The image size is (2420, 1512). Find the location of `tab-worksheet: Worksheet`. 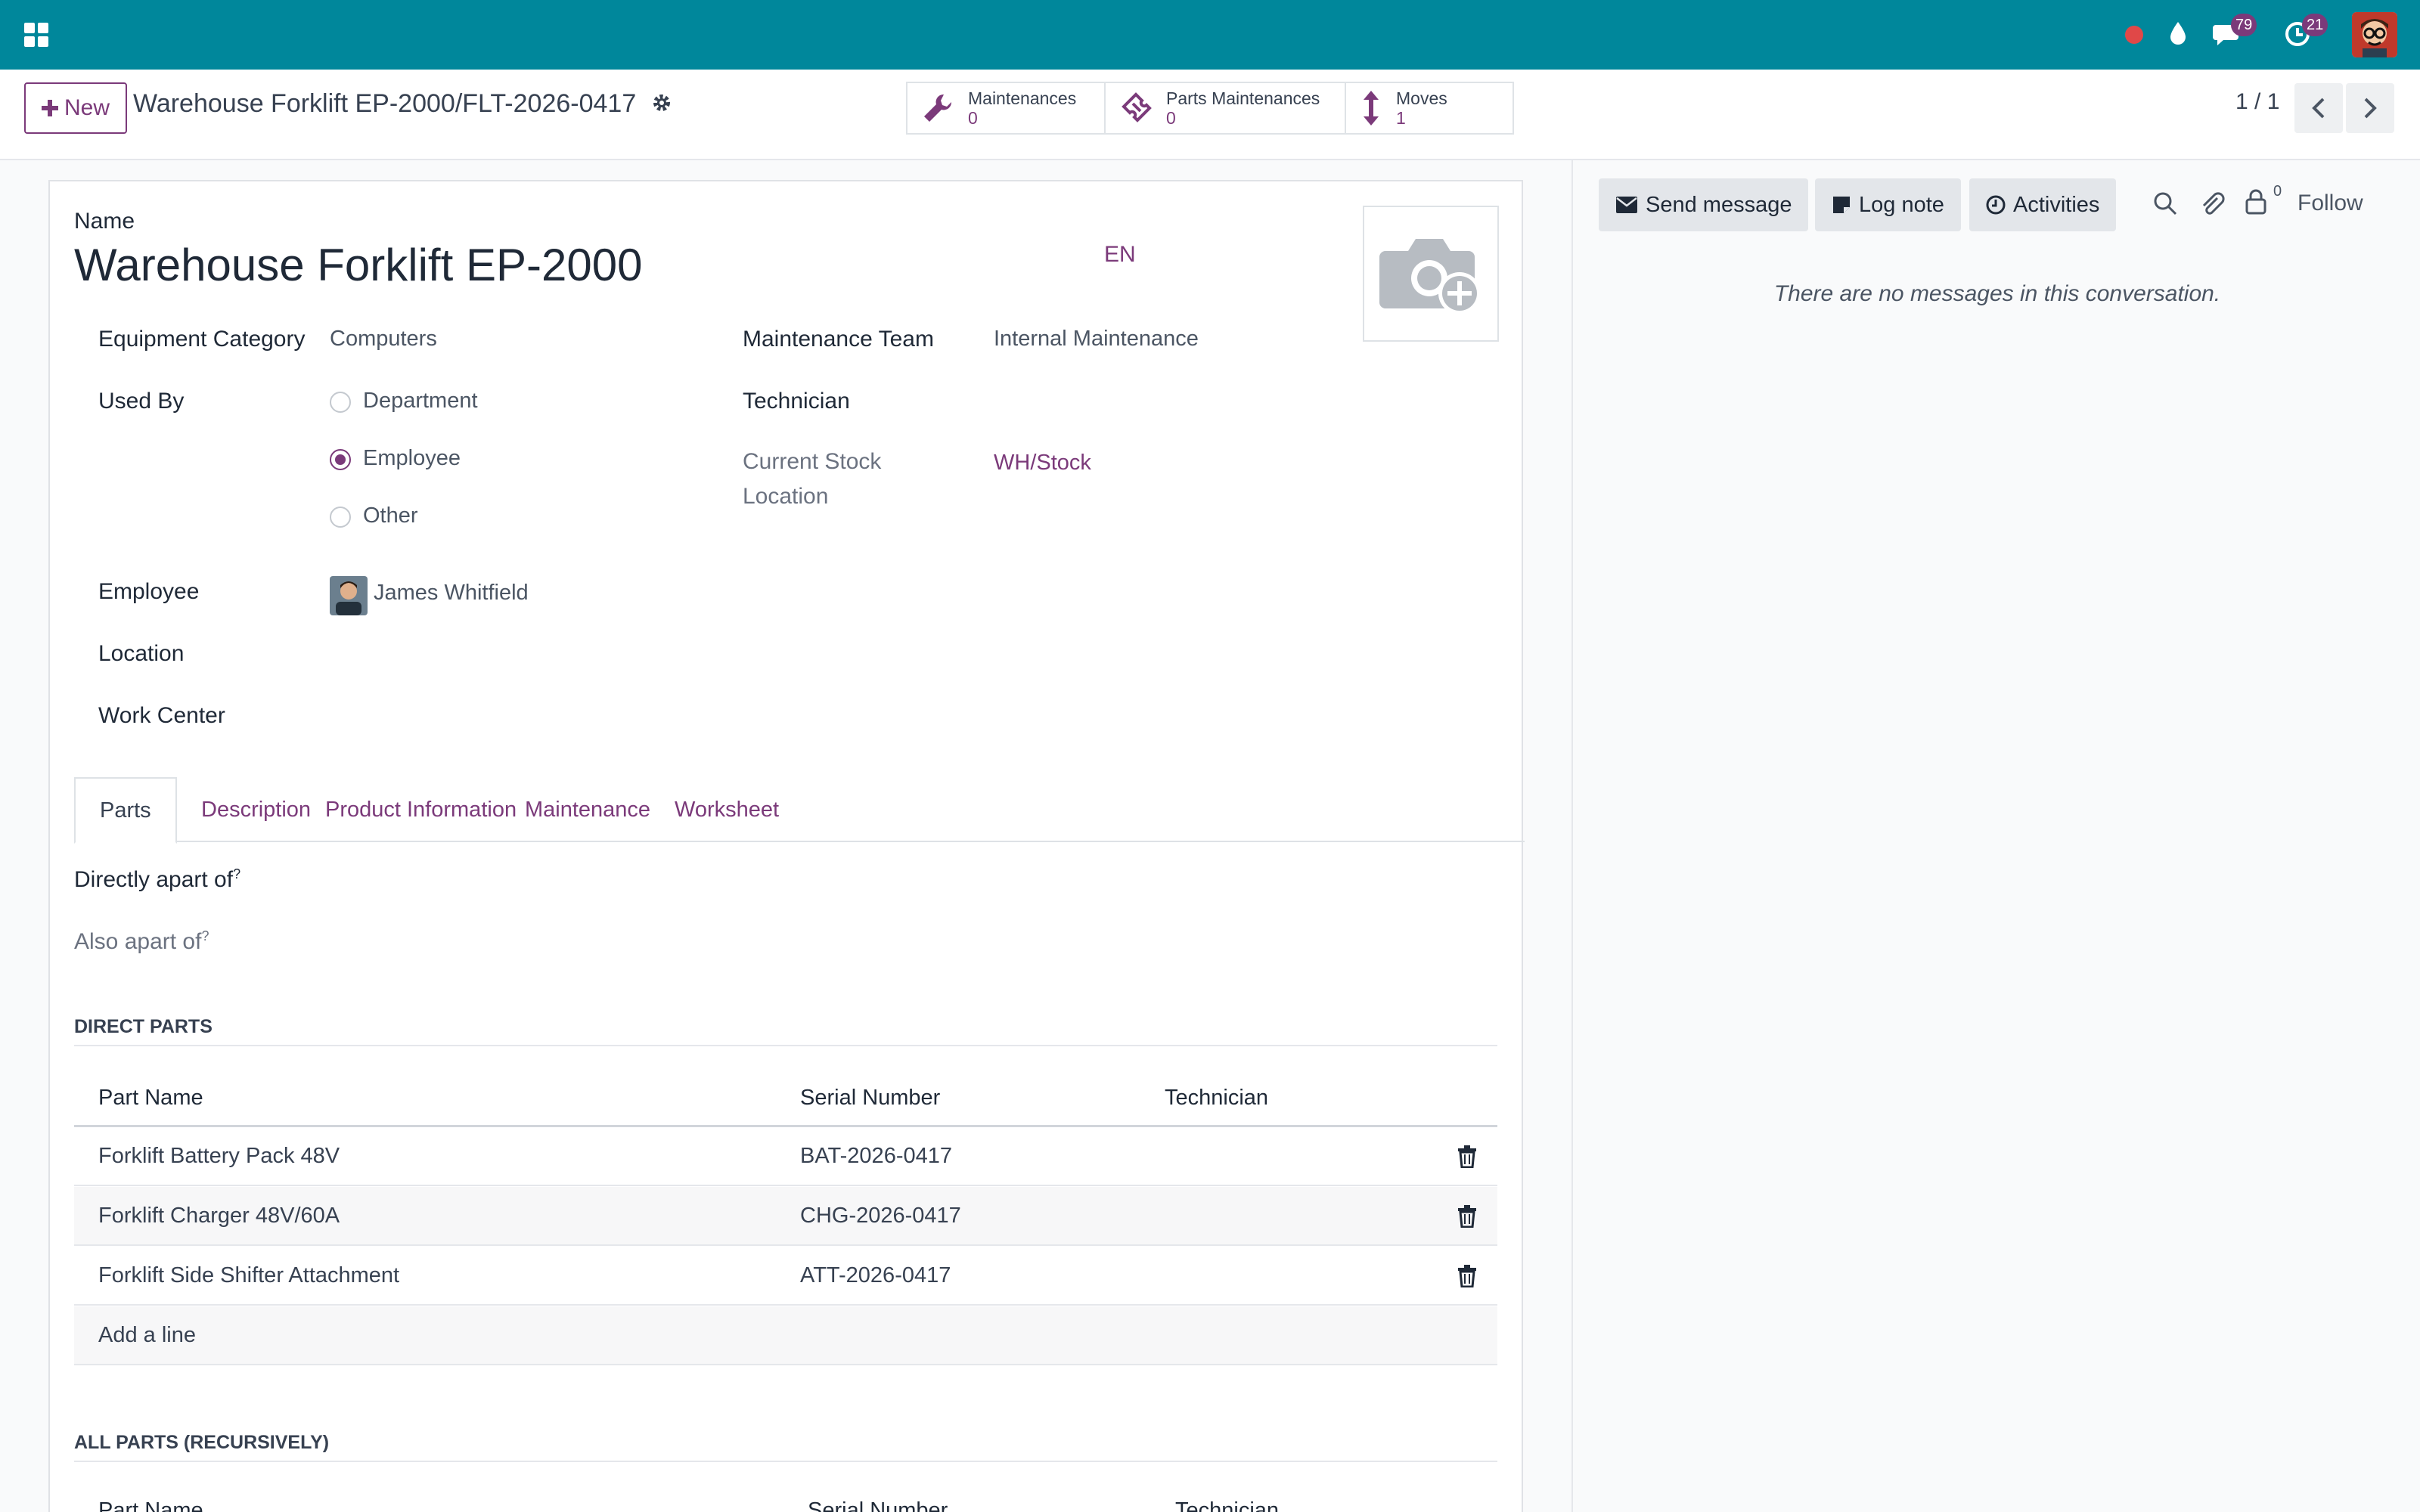

tab-worksheet: Worksheet is located at coordinates (726, 809).